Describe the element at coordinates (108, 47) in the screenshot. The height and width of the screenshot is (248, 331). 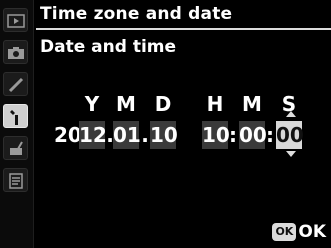
I see `page-subtitle: Date and time` at that location.